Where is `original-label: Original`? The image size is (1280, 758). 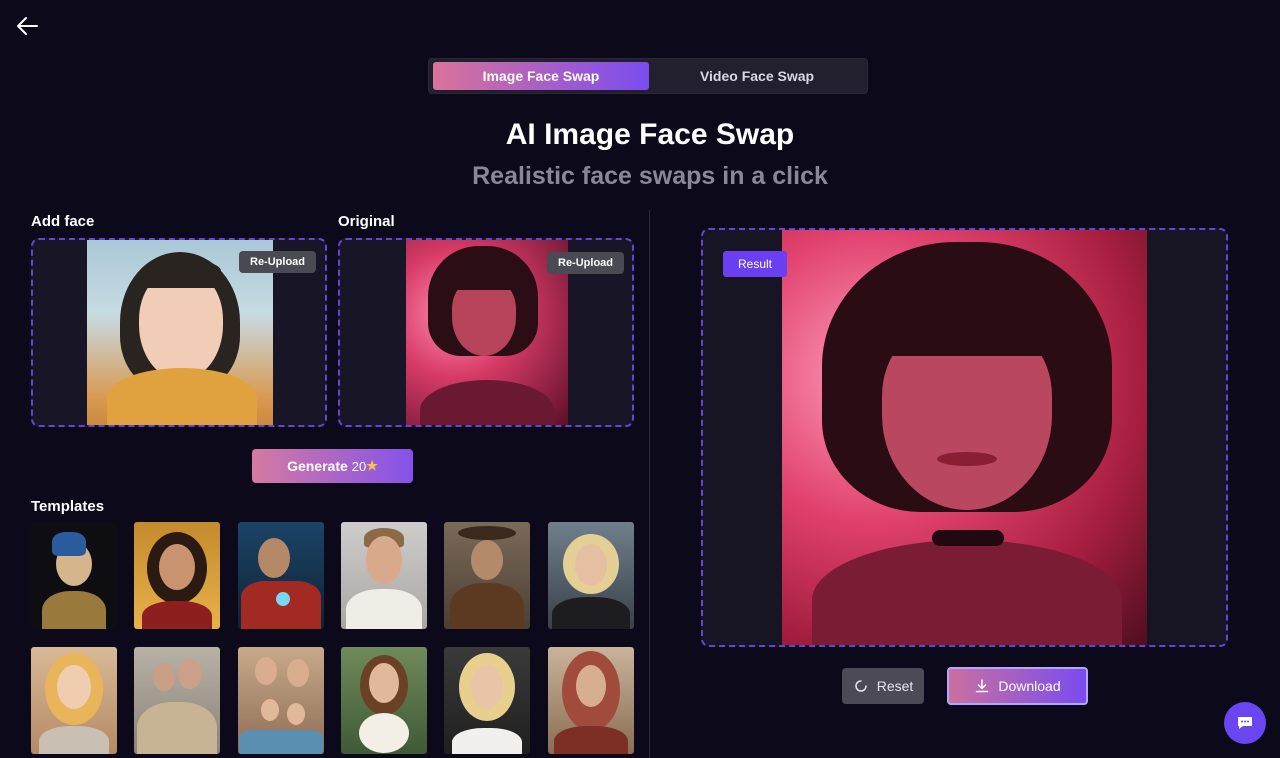
original-label: Original is located at coordinates (366, 221).